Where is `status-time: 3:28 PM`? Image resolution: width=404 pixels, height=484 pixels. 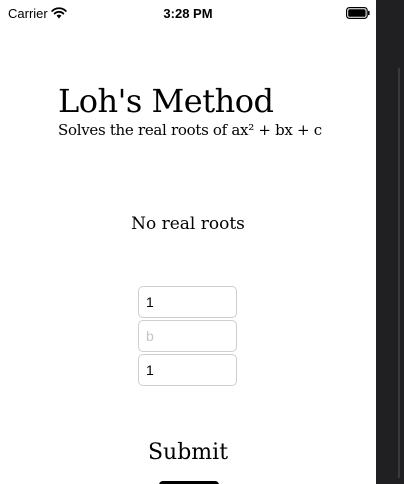
status-time: 3:28 PM is located at coordinates (188, 13).